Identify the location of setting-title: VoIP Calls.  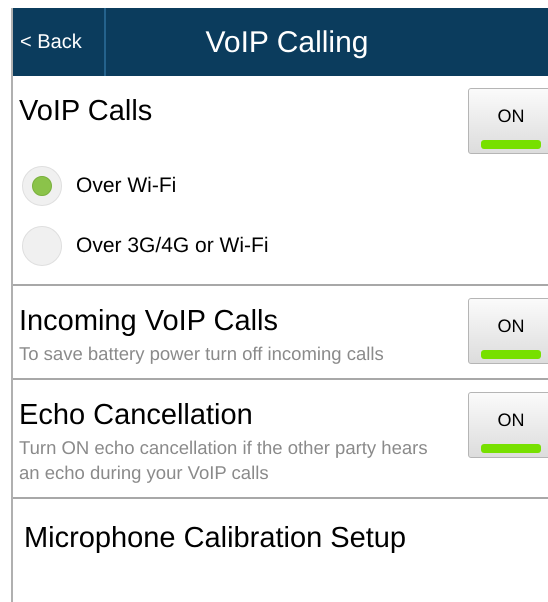
(86, 111).